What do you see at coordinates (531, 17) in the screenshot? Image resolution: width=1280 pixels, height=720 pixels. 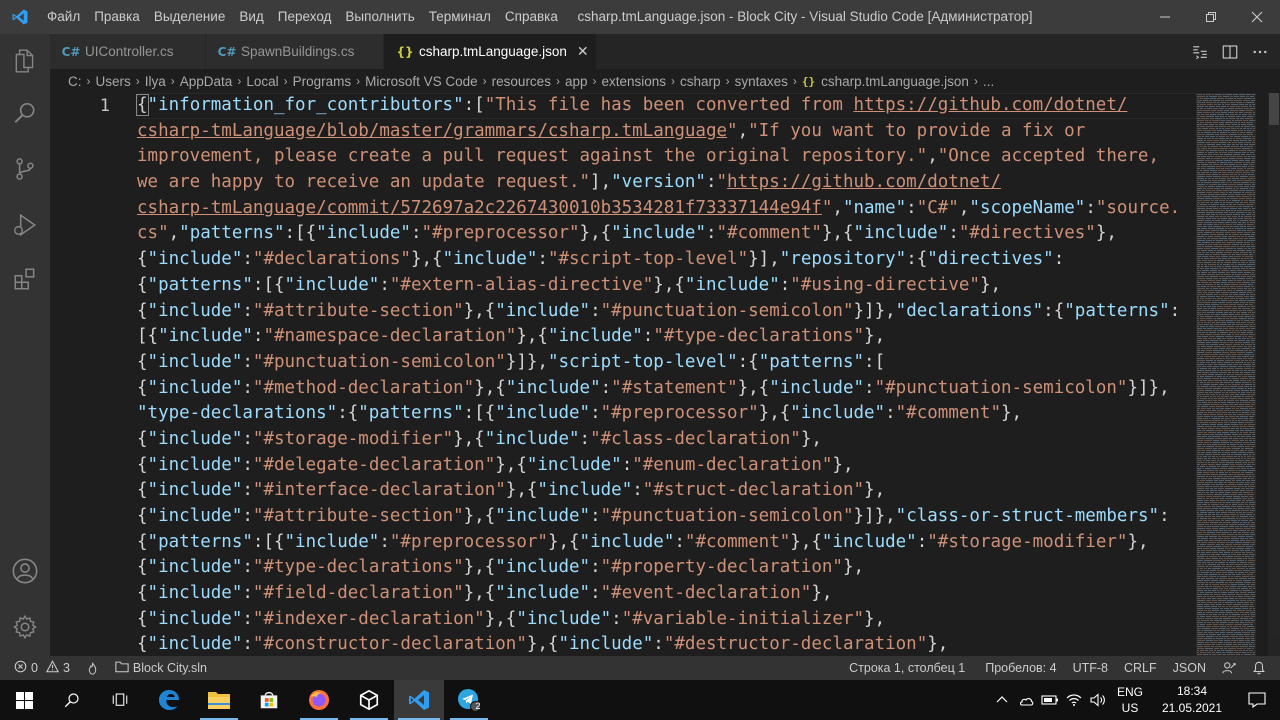 I see `menu-help: Справка` at bounding box center [531, 17].